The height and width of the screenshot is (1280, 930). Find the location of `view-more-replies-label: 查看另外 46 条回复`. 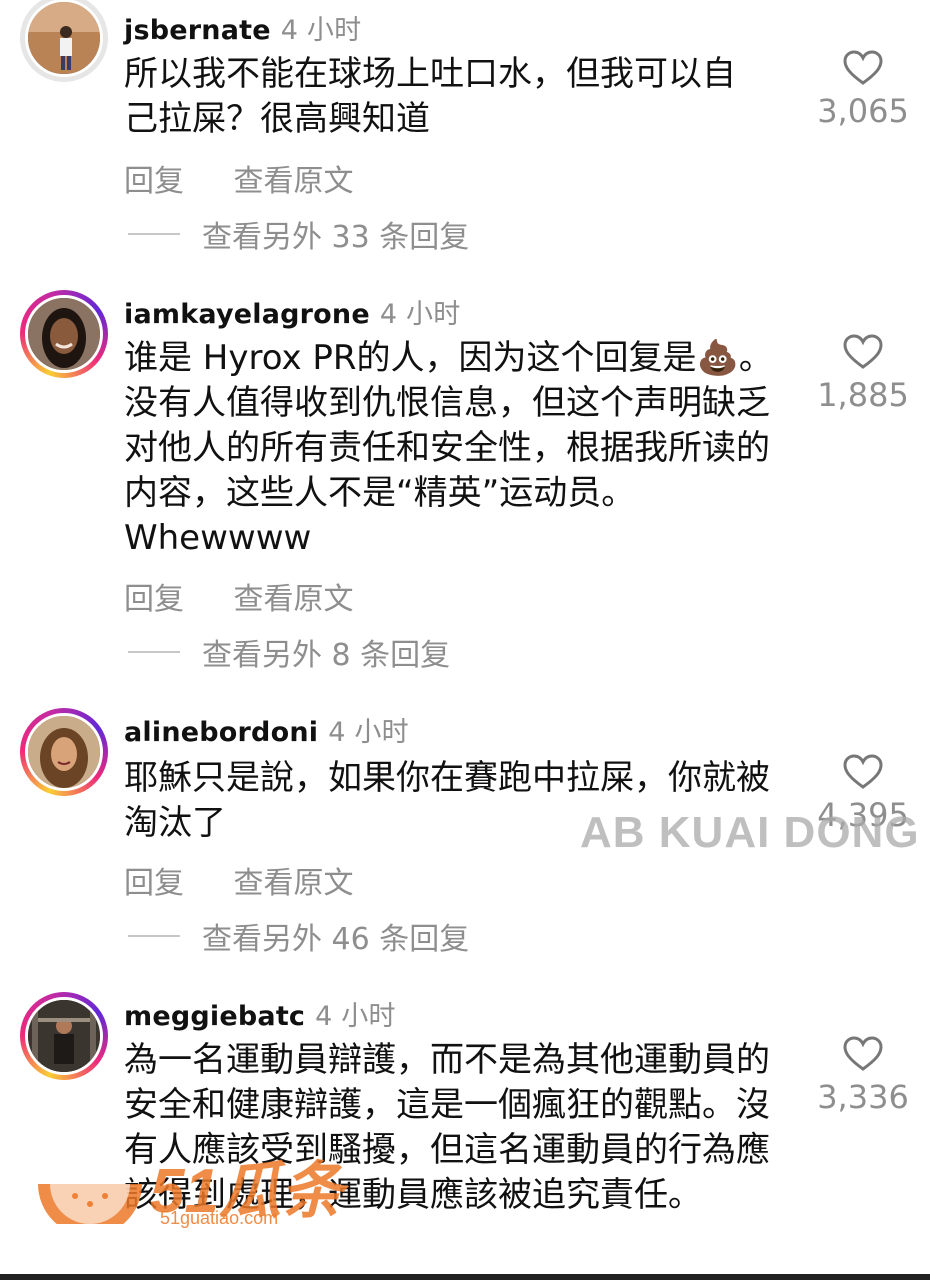

view-more-replies-label: 查看另外 46 条回复 is located at coordinates (335, 936).